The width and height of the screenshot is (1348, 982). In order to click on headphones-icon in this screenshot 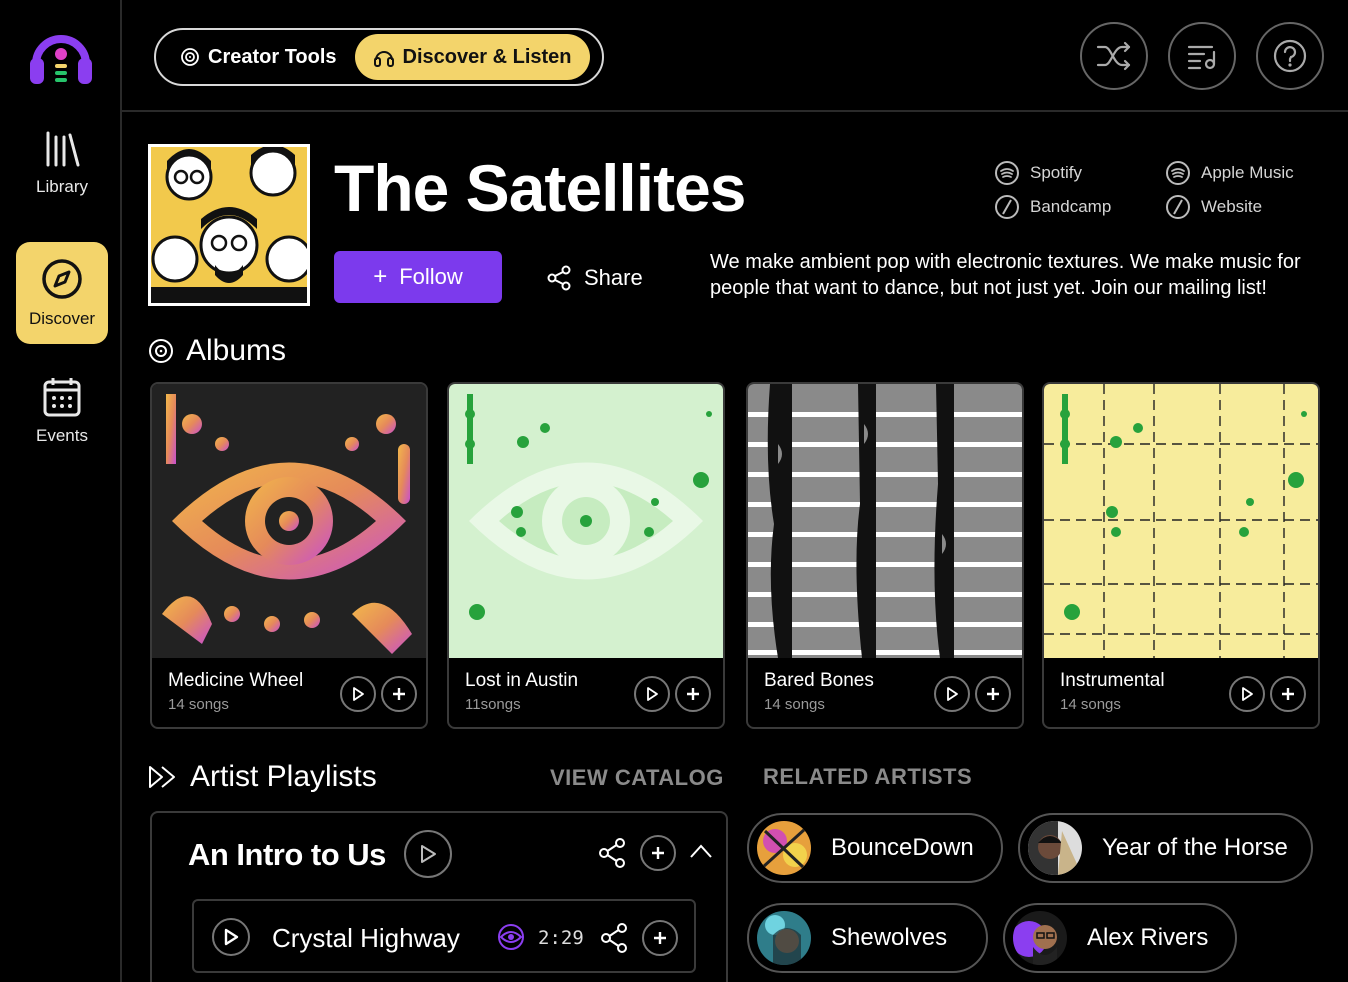, I will do `click(383, 59)`.